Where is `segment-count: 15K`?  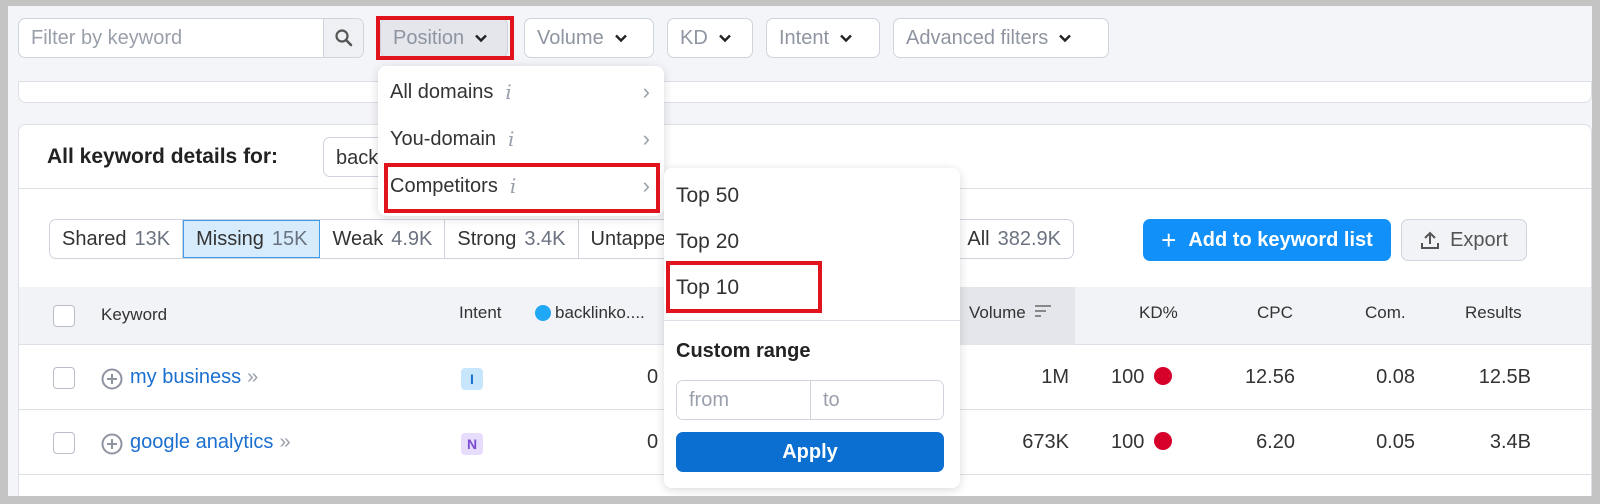 segment-count: 15K is located at coordinates (289, 238).